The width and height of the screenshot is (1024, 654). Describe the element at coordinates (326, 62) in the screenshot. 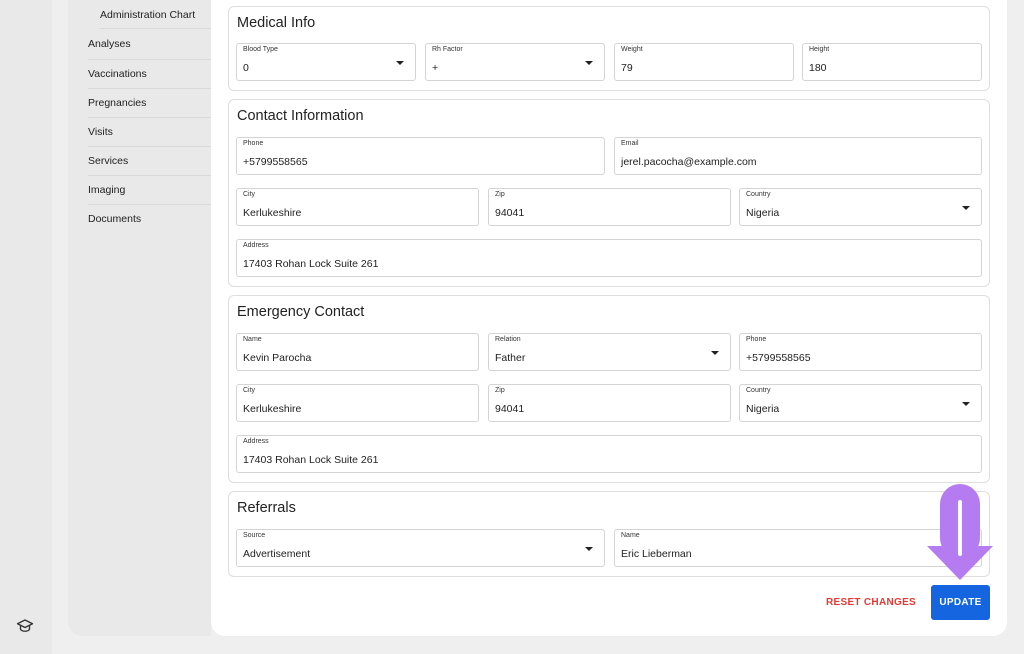

I see `blood-type-select: Blood Type 0` at that location.